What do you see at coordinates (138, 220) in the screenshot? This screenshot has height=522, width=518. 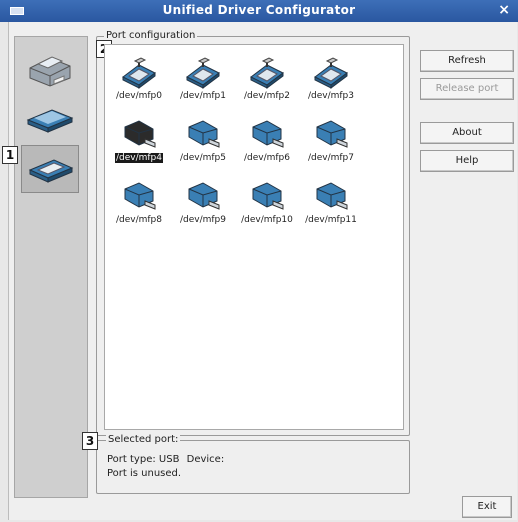 I see `port-label: /dev/mfp8` at bounding box center [138, 220].